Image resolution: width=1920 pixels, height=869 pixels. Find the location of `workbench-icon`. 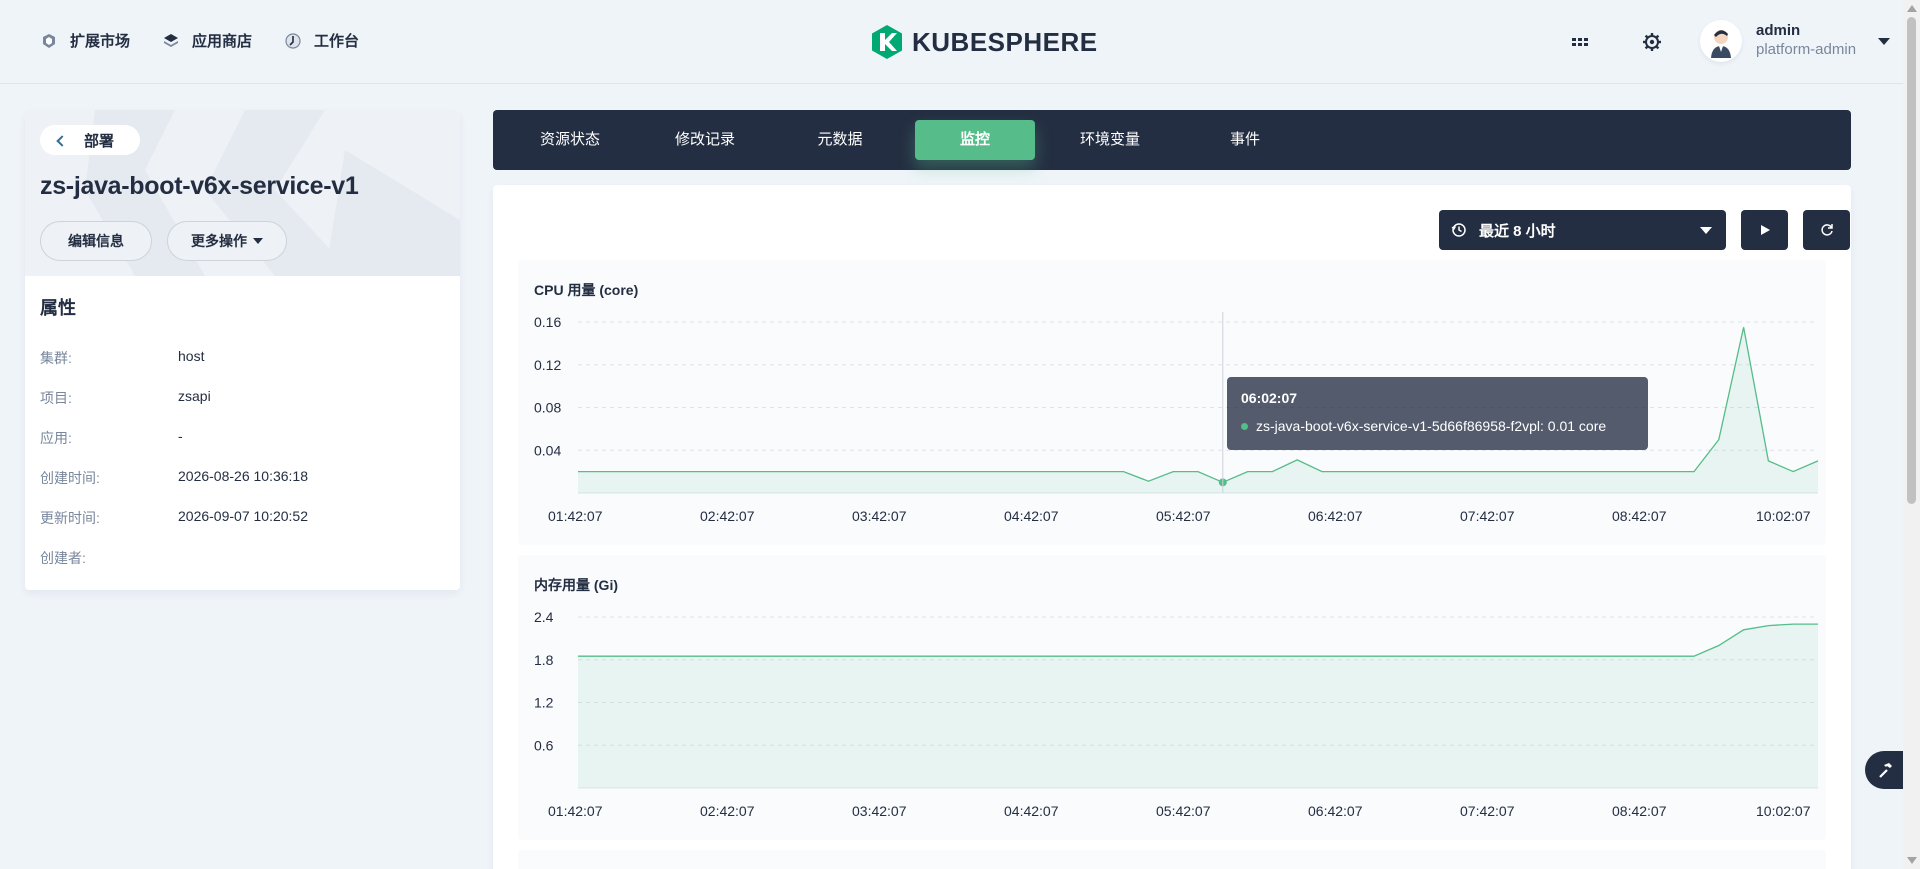

workbench-icon is located at coordinates (293, 40).